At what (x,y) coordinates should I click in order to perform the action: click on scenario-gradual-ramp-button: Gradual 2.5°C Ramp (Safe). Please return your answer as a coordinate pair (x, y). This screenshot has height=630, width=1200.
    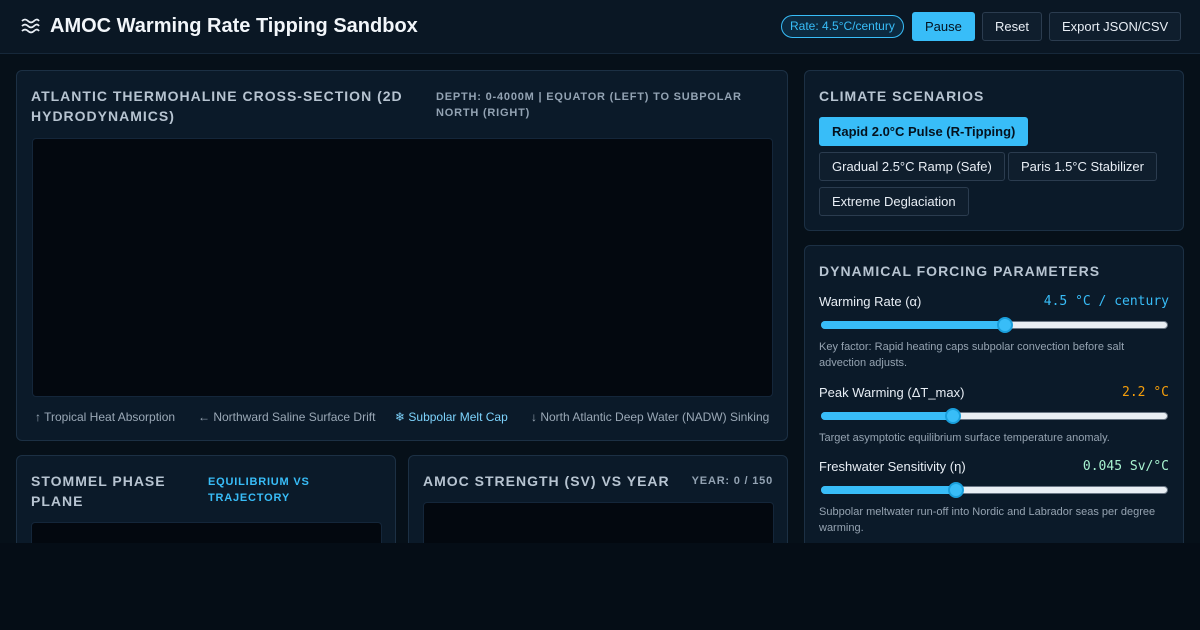
    Looking at the image, I should click on (912, 166).